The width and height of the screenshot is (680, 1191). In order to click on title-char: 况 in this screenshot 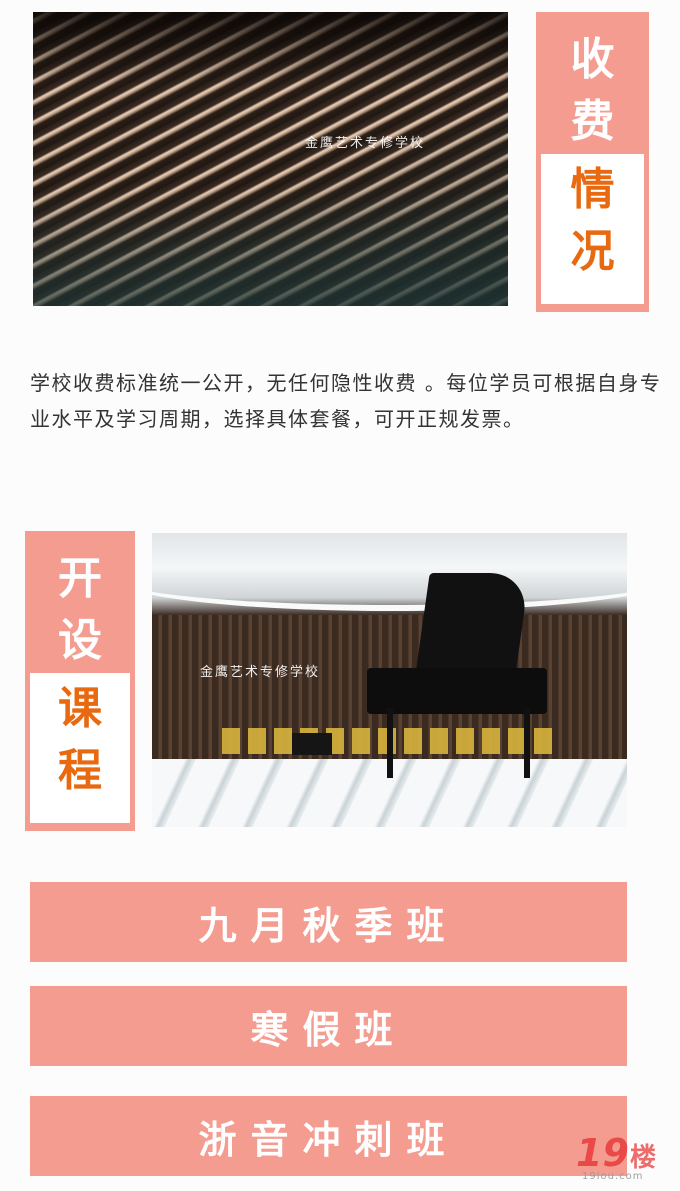, I will do `click(592, 251)`.